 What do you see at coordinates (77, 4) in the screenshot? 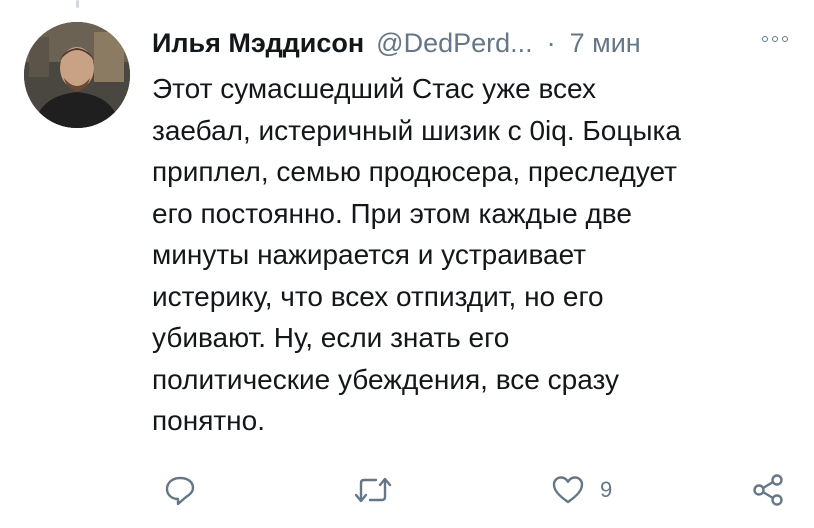
I see `thread-connector-line` at bounding box center [77, 4].